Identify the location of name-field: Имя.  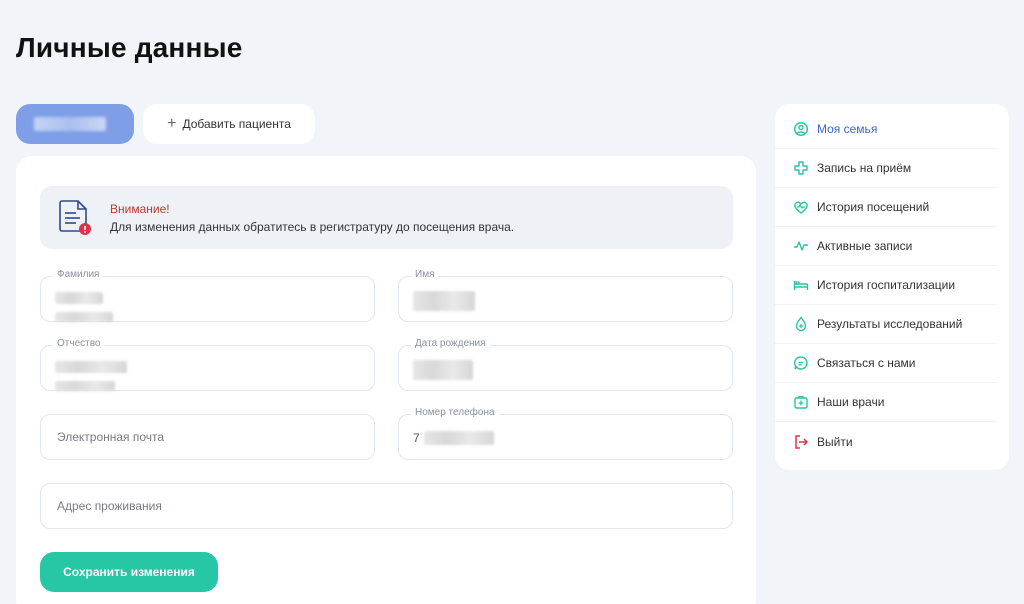
(565, 295).